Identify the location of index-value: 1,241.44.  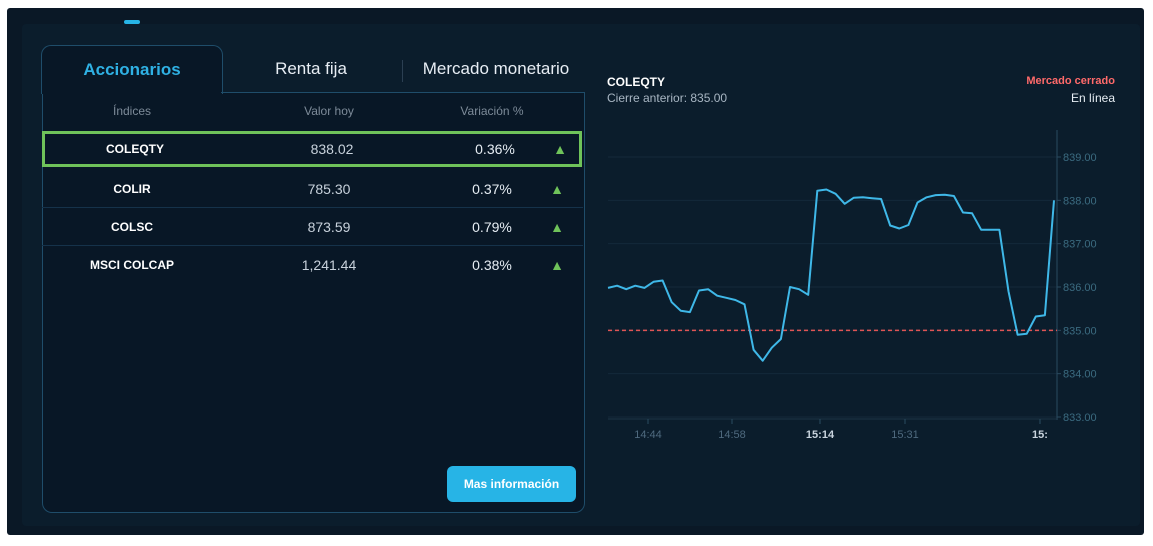
(329, 264).